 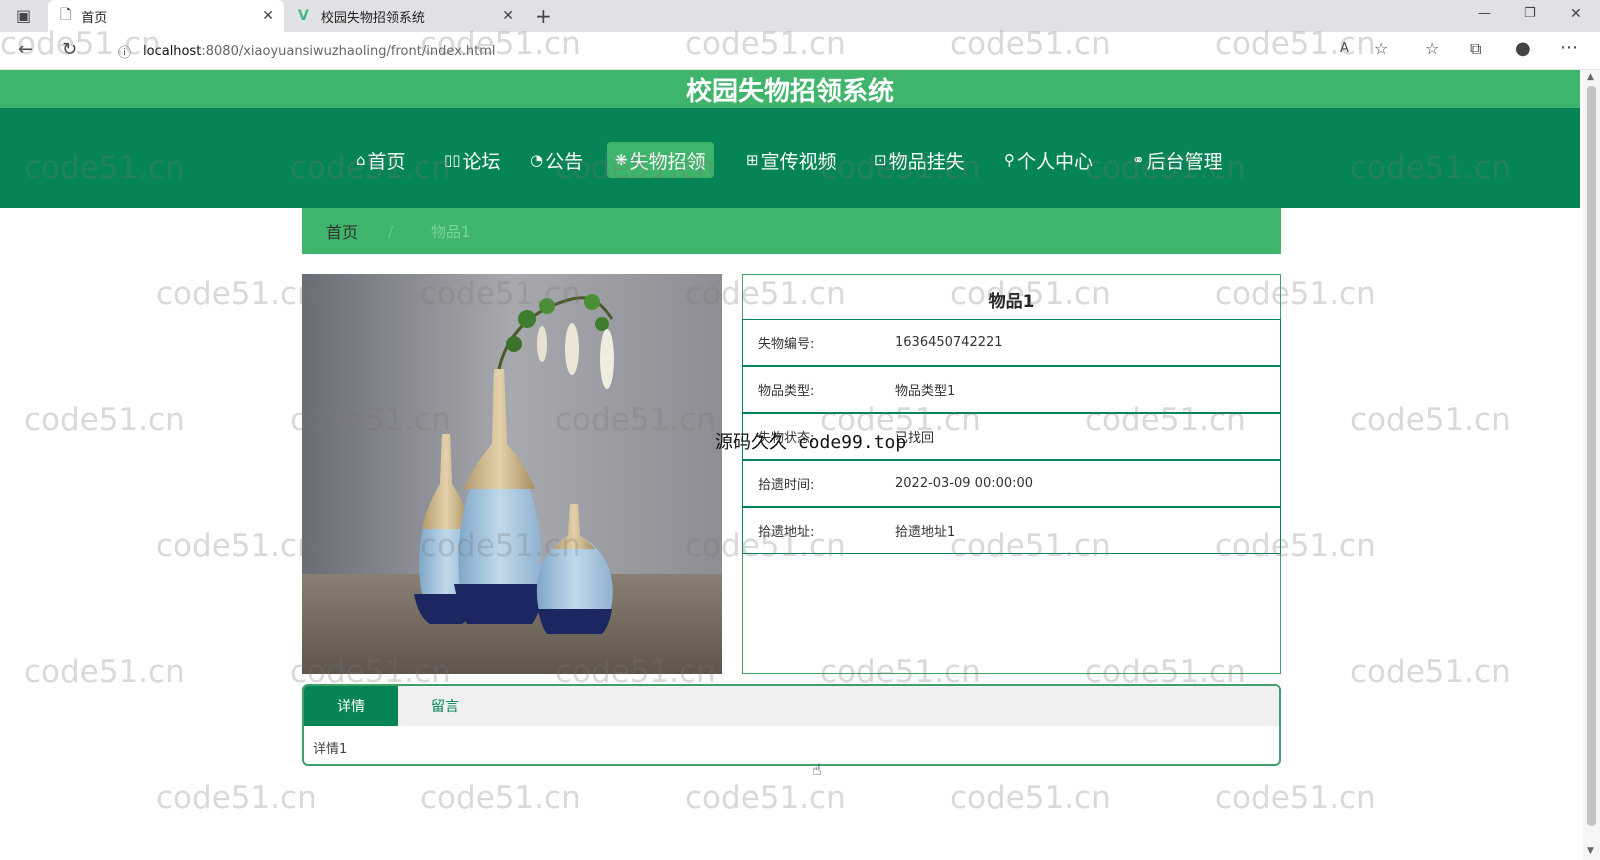 What do you see at coordinates (1184, 161) in the screenshot?
I see `nav-label: 后台管理` at bounding box center [1184, 161].